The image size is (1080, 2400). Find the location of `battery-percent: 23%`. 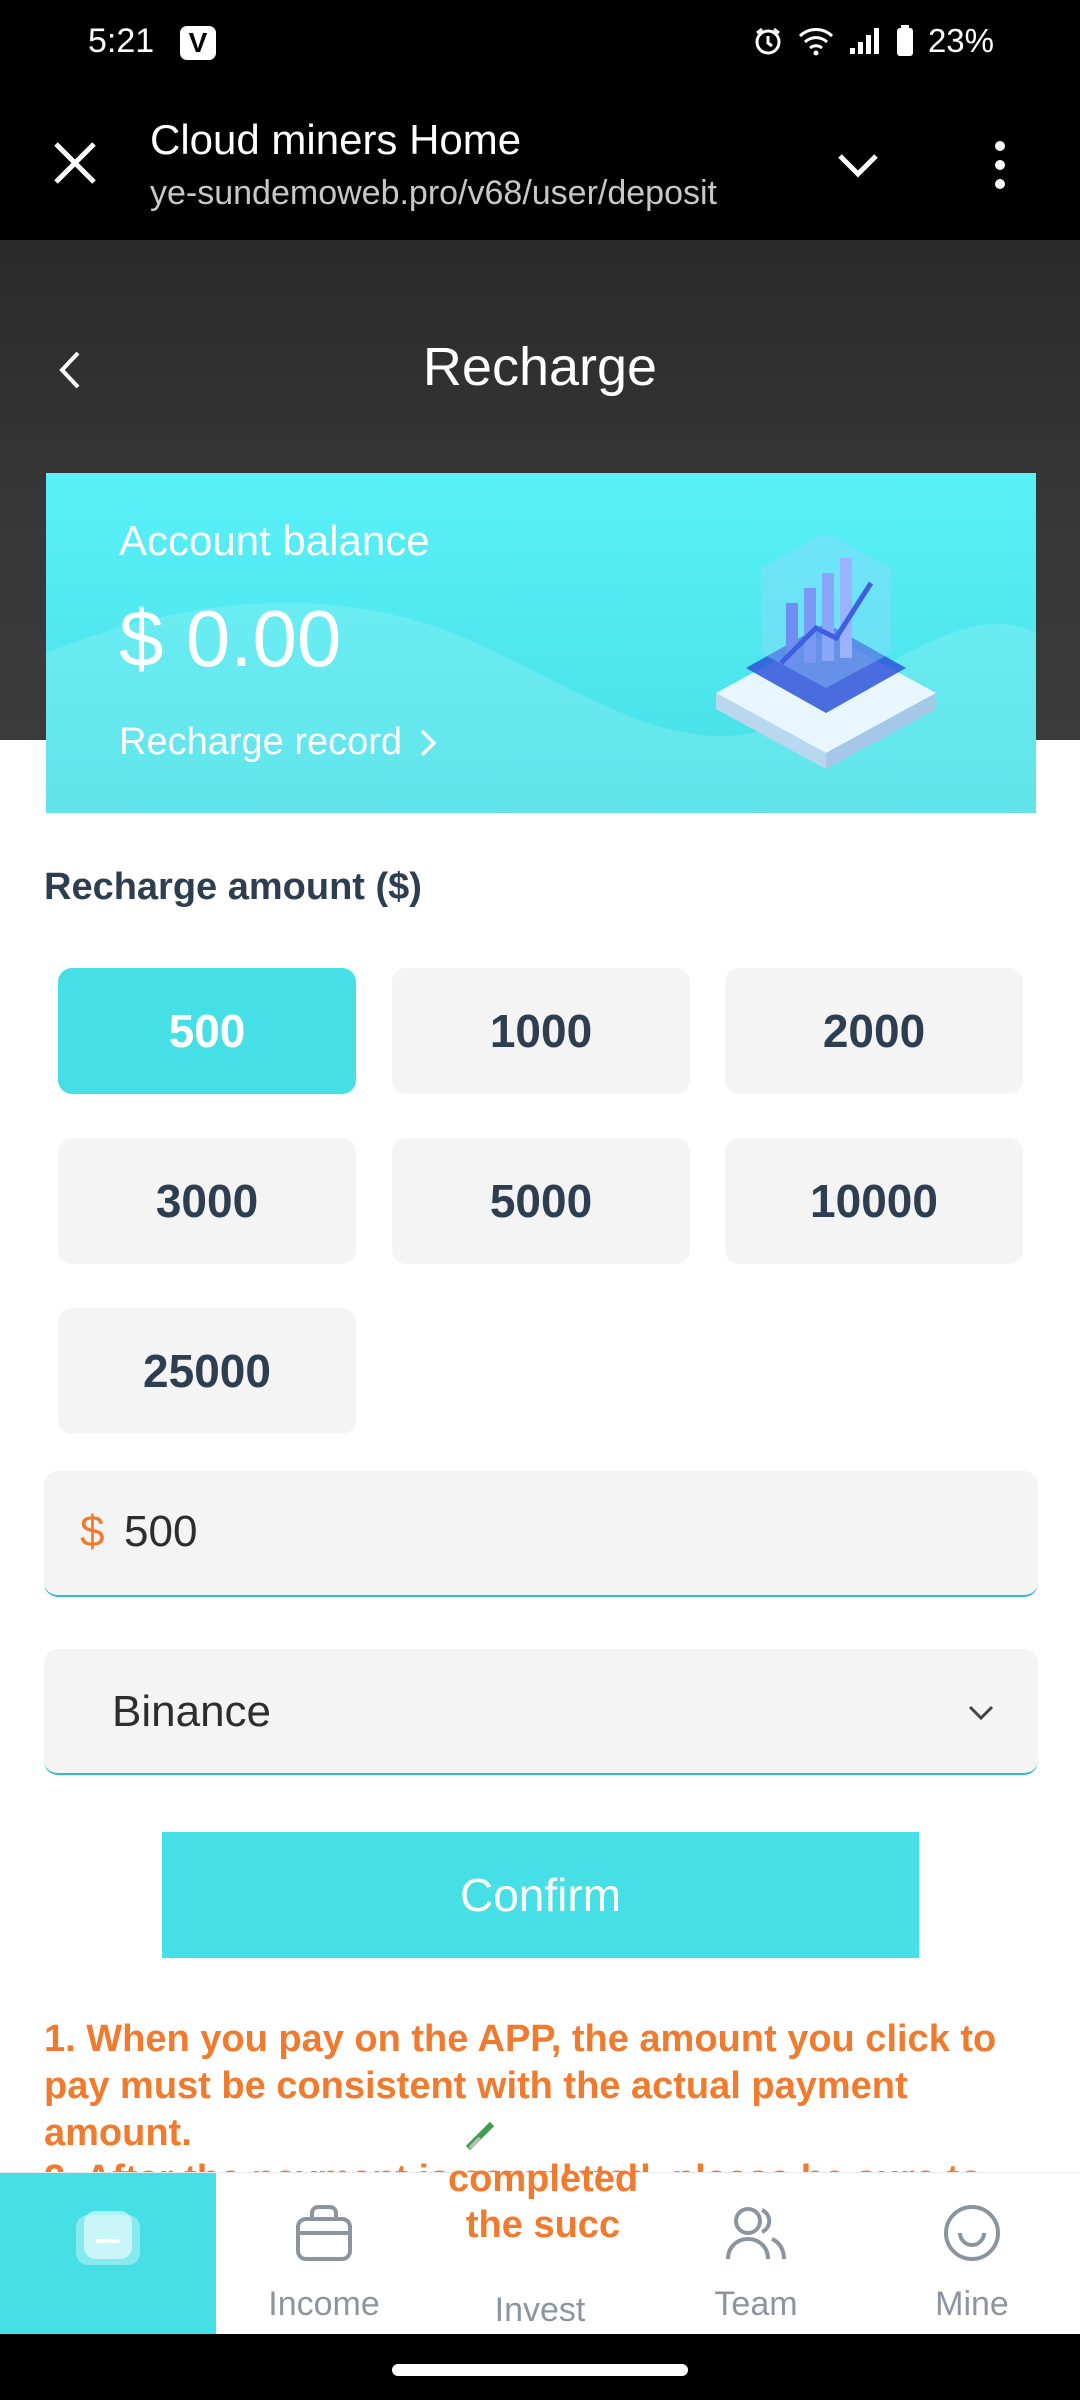

battery-percent: 23% is located at coordinates (960, 40).